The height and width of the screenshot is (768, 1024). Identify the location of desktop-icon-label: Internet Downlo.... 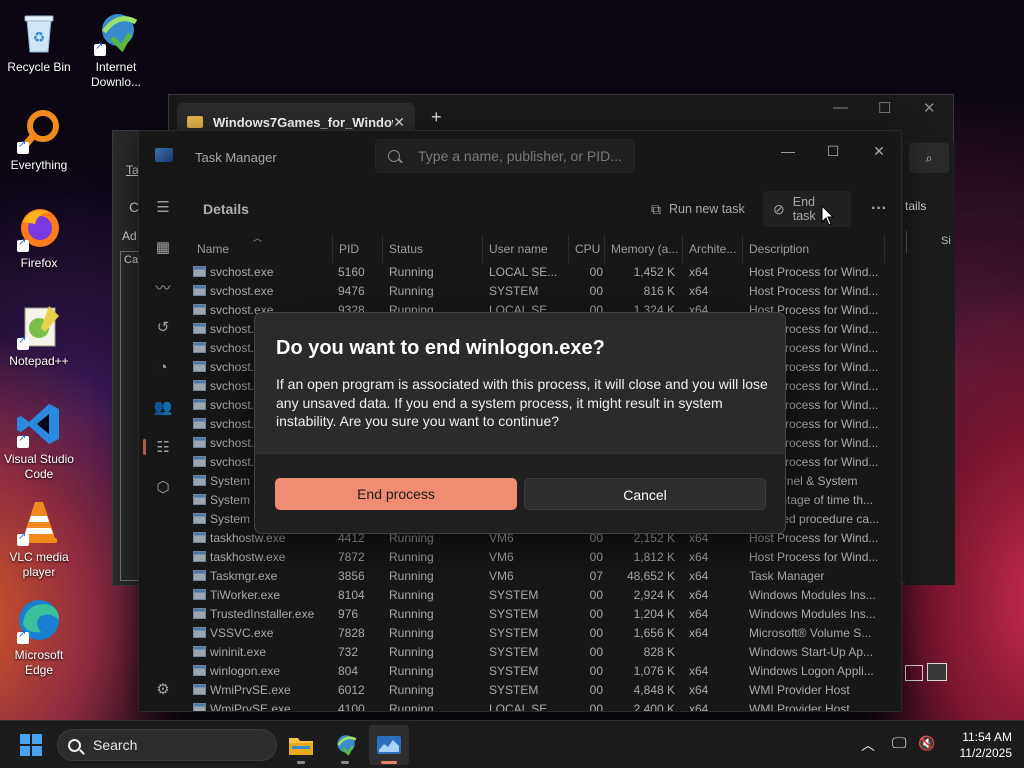
(116, 74).